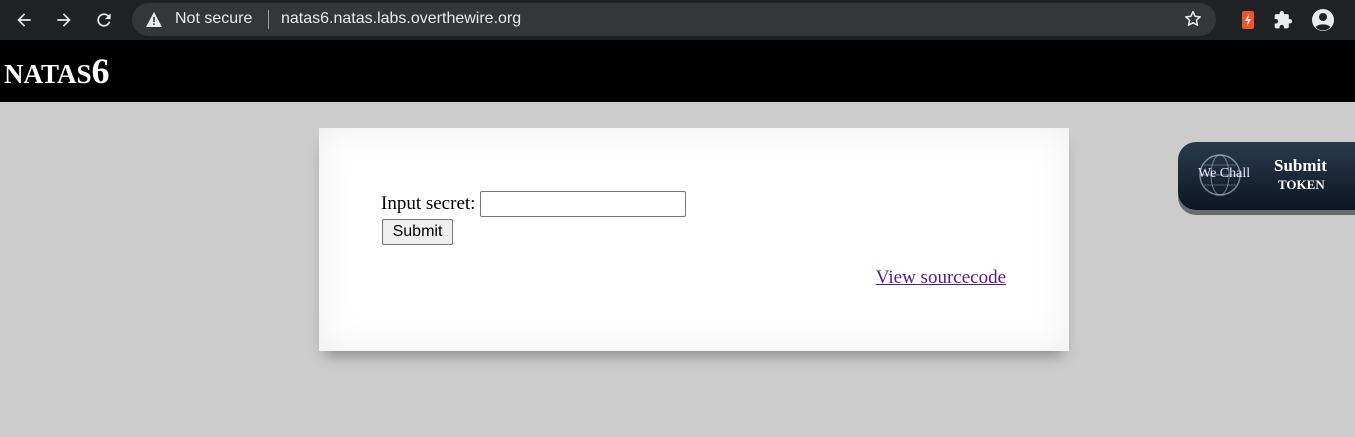  I want to click on page-title-level: 6, so click(100, 71).